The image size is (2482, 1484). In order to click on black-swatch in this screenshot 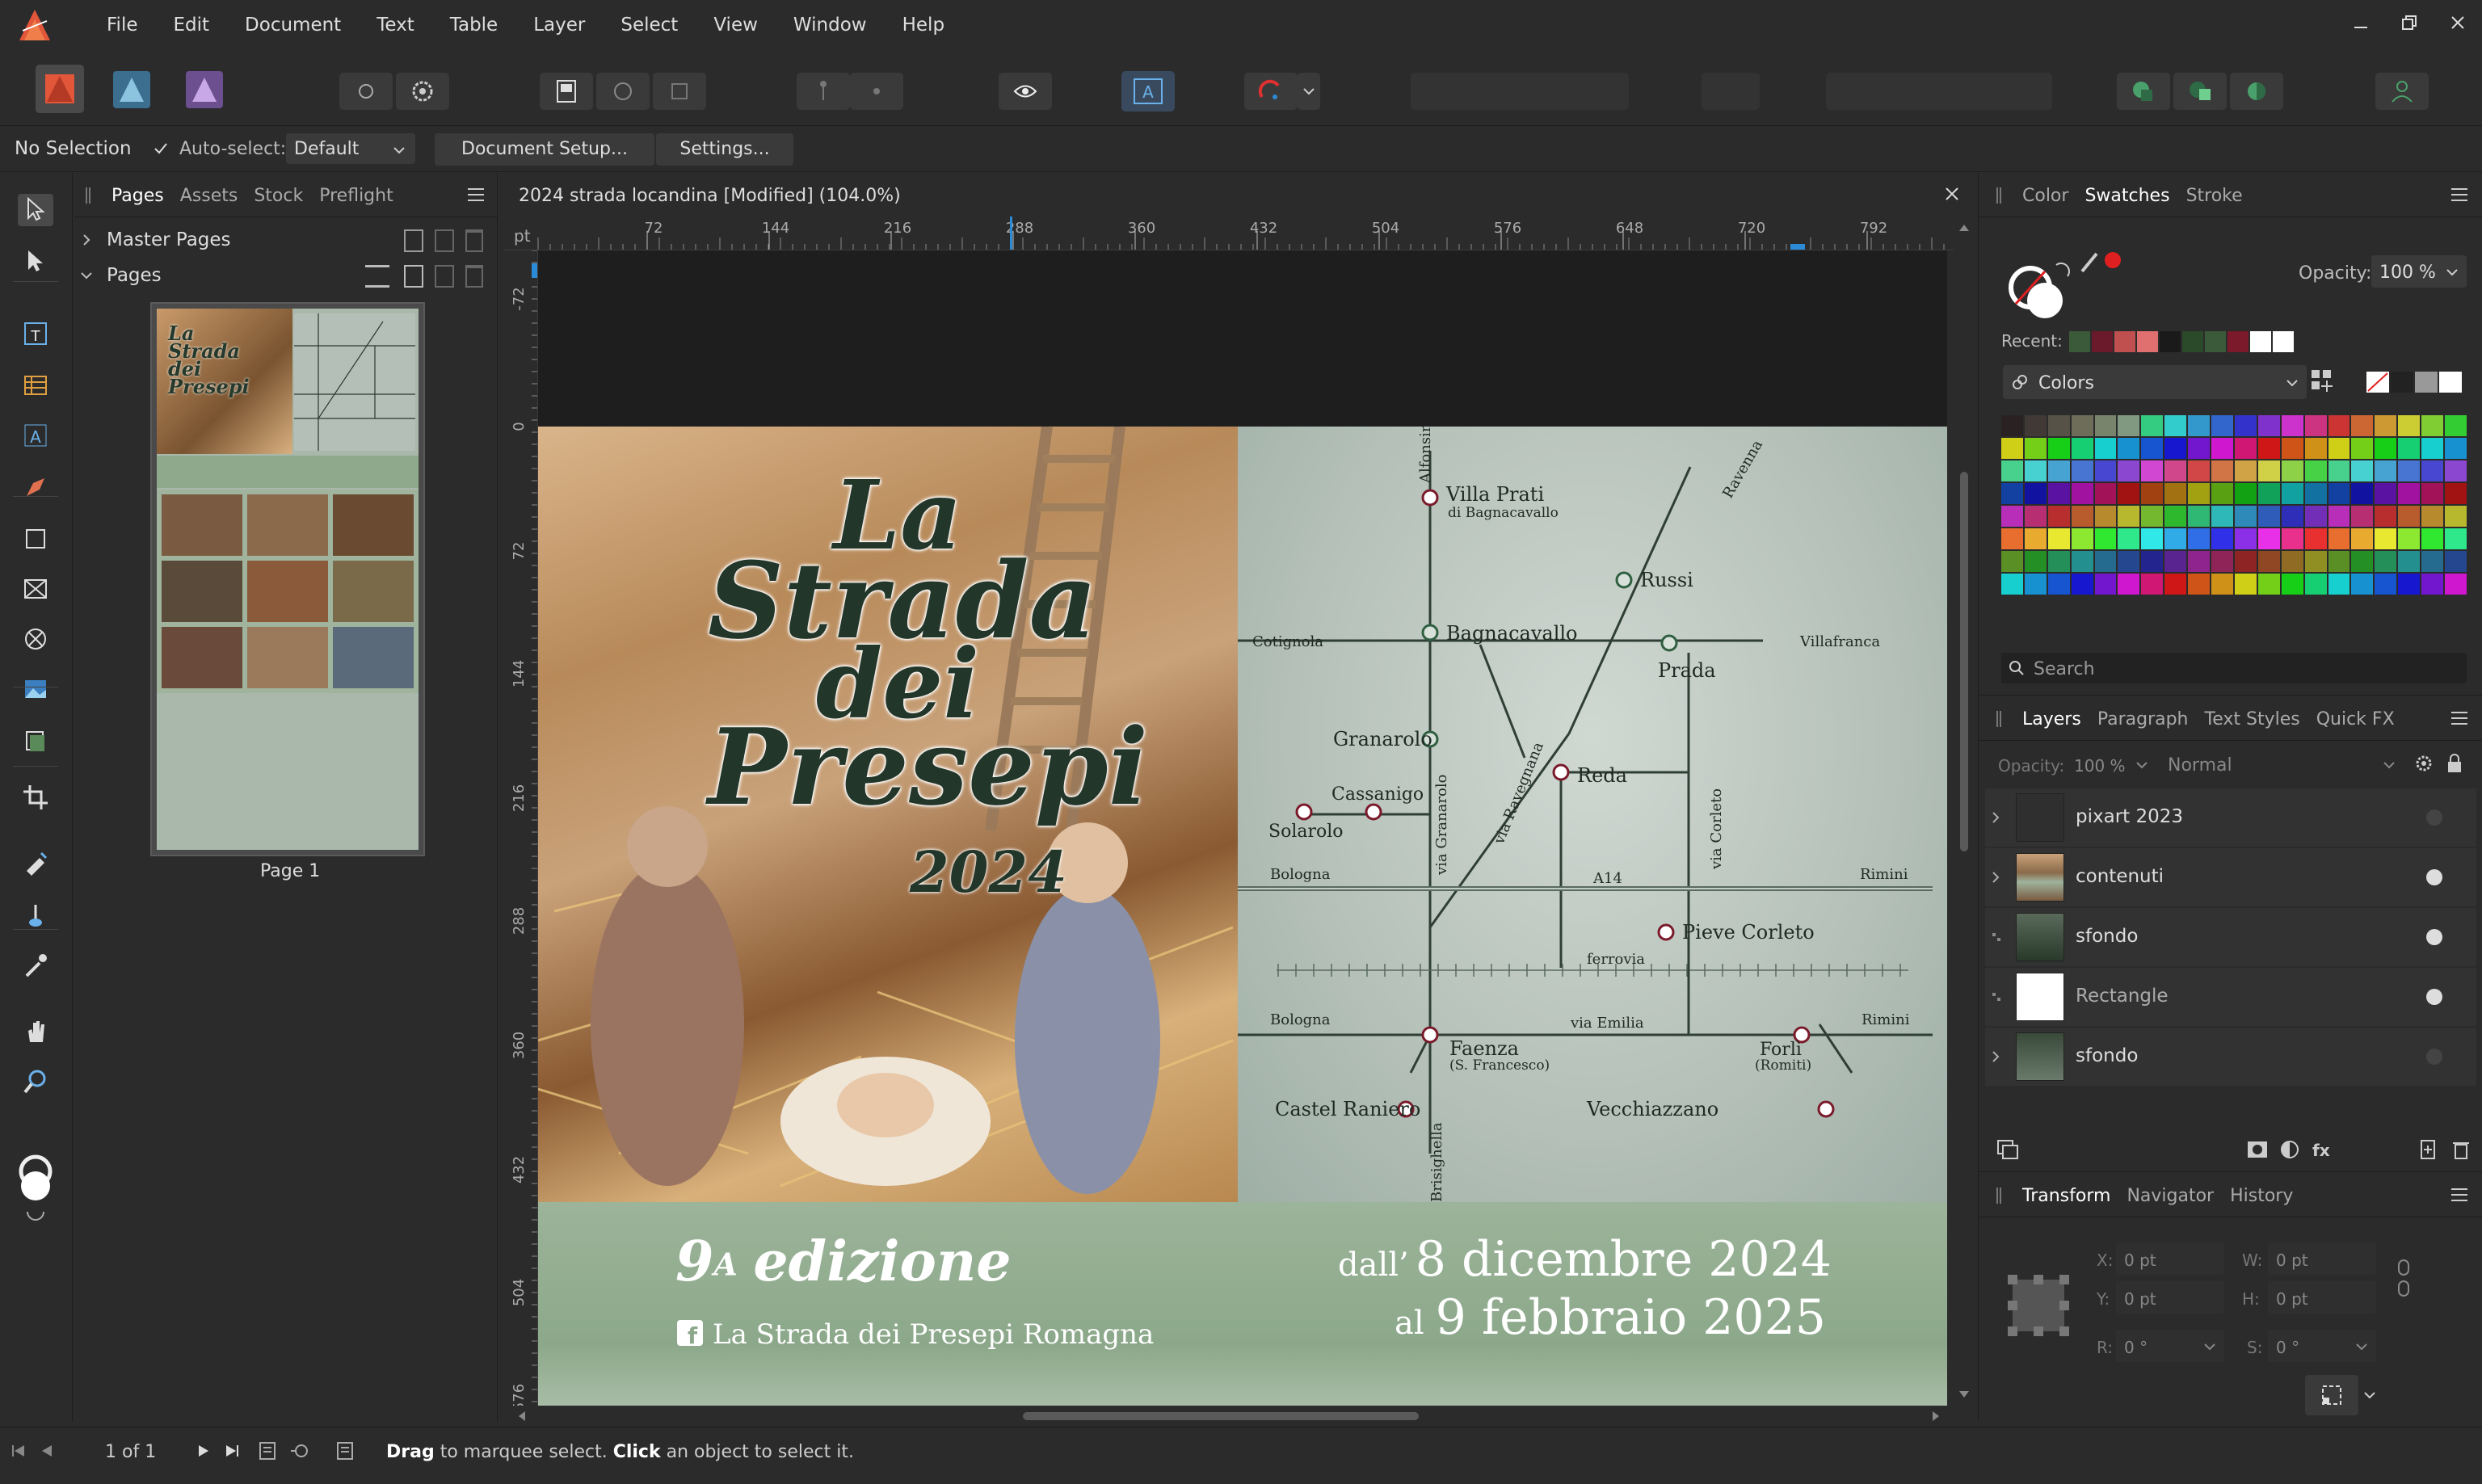, I will do `click(2402, 382)`.